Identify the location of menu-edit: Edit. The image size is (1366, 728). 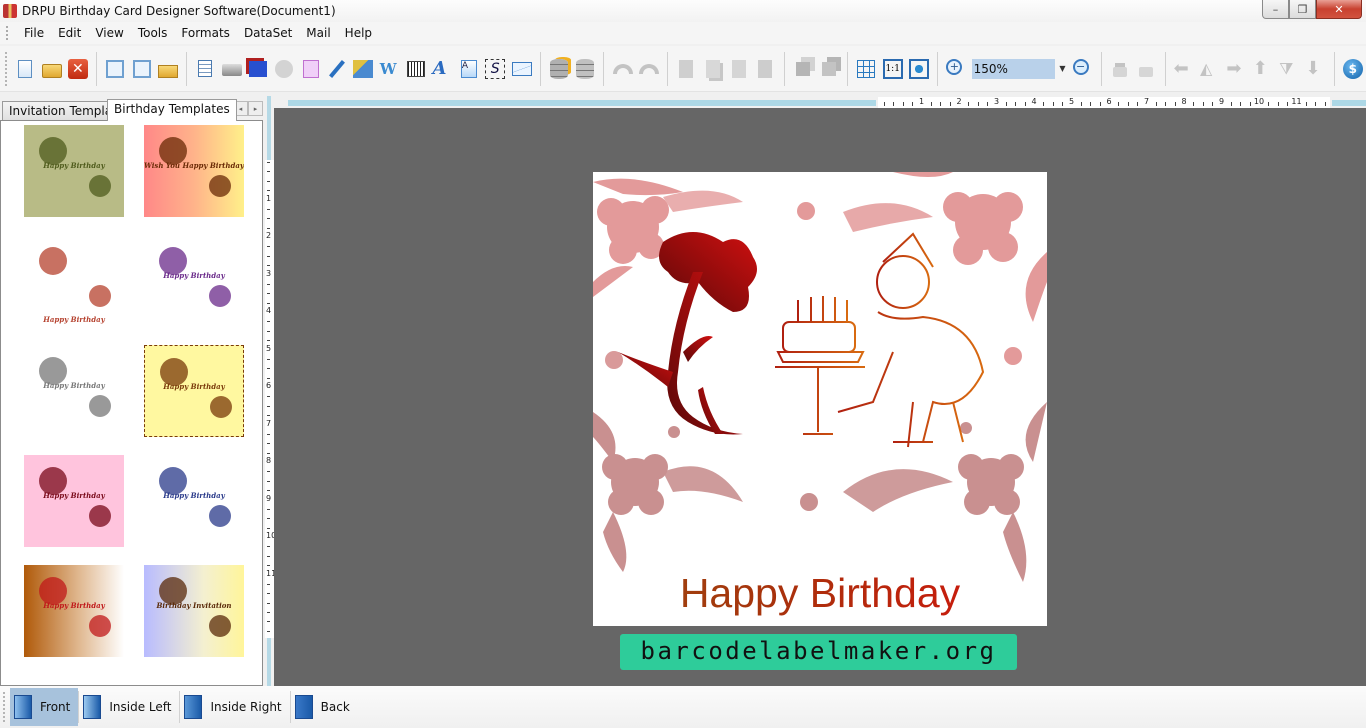
(69, 33).